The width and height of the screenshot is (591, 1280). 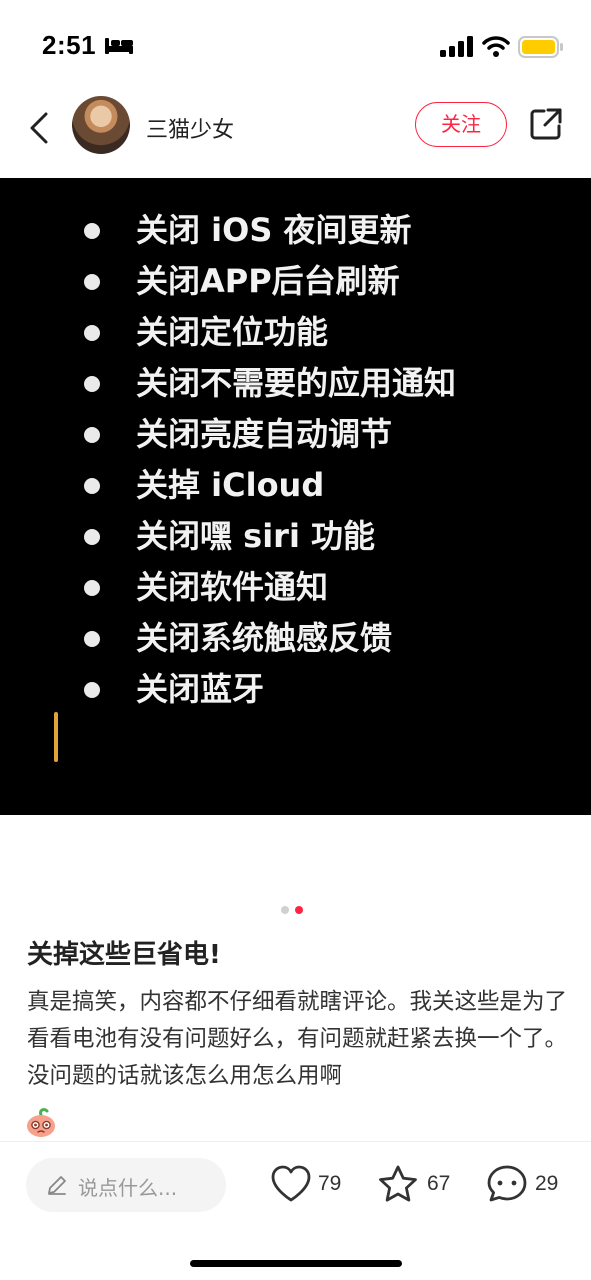 I want to click on pager-dot-active, so click(x=299, y=910).